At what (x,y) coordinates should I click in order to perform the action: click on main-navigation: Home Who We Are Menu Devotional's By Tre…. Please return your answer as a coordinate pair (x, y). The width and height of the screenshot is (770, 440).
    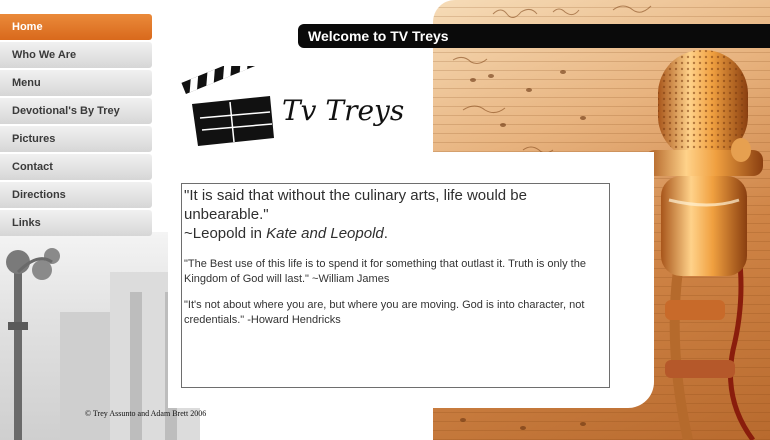
    Looking at the image, I should click on (76, 126).